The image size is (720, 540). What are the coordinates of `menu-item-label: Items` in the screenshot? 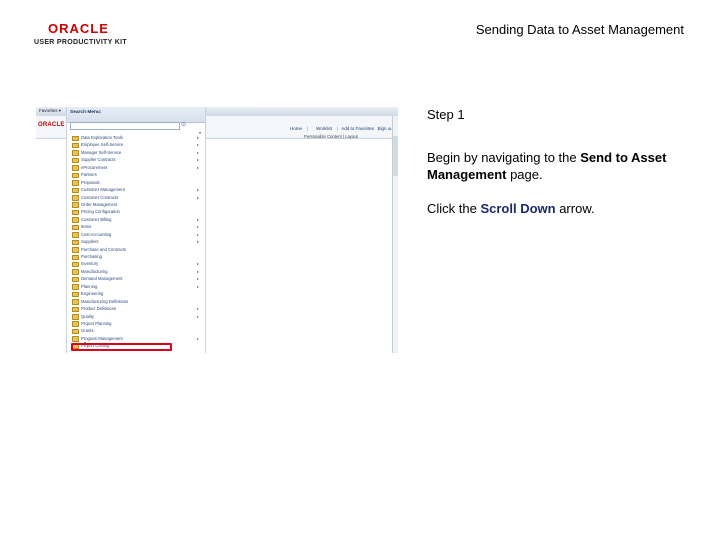 It's located at (86, 227).